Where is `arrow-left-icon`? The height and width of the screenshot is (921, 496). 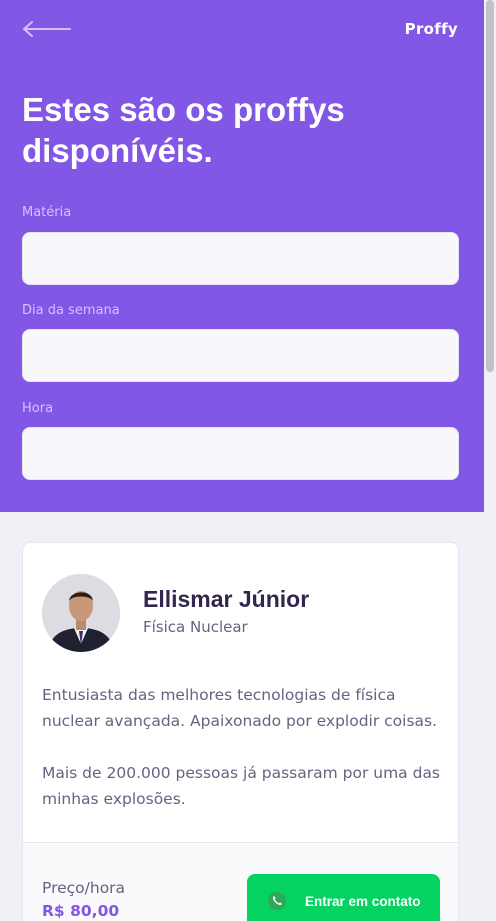
arrow-left-icon is located at coordinates (47, 29).